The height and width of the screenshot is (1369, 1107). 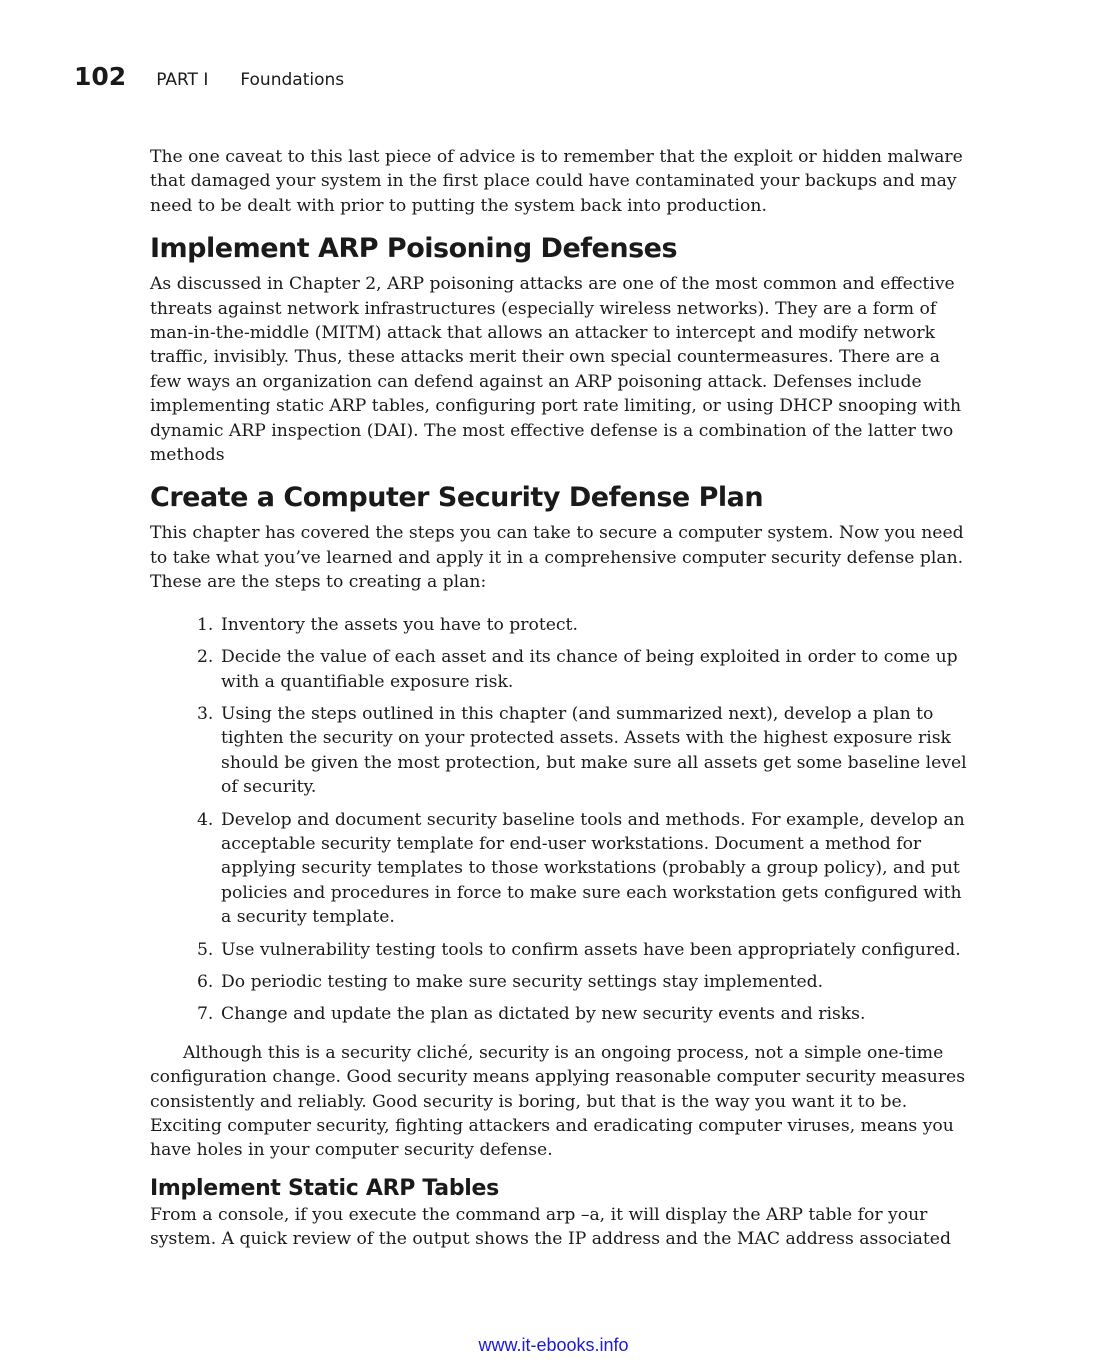 What do you see at coordinates (457, 498) in the screenshot?
I see `defense-plan-heading: Create a Computer Security Defense Plan` at bounding box center [457, 498].